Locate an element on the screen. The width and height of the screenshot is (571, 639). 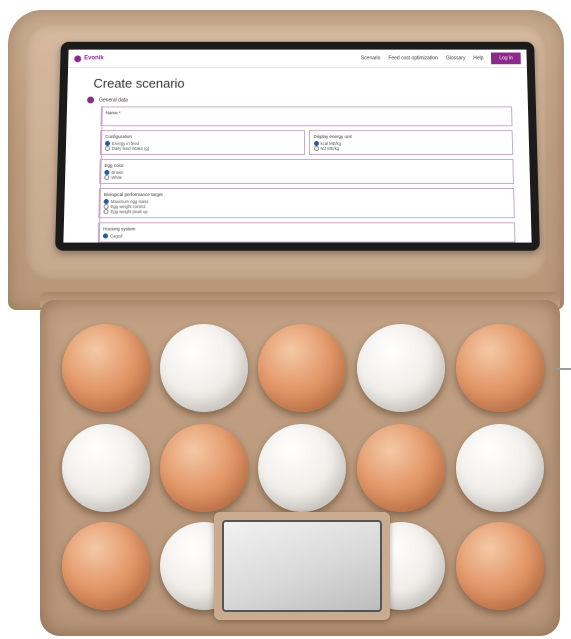
name-label: Name * is located at coordinates (113, 113).